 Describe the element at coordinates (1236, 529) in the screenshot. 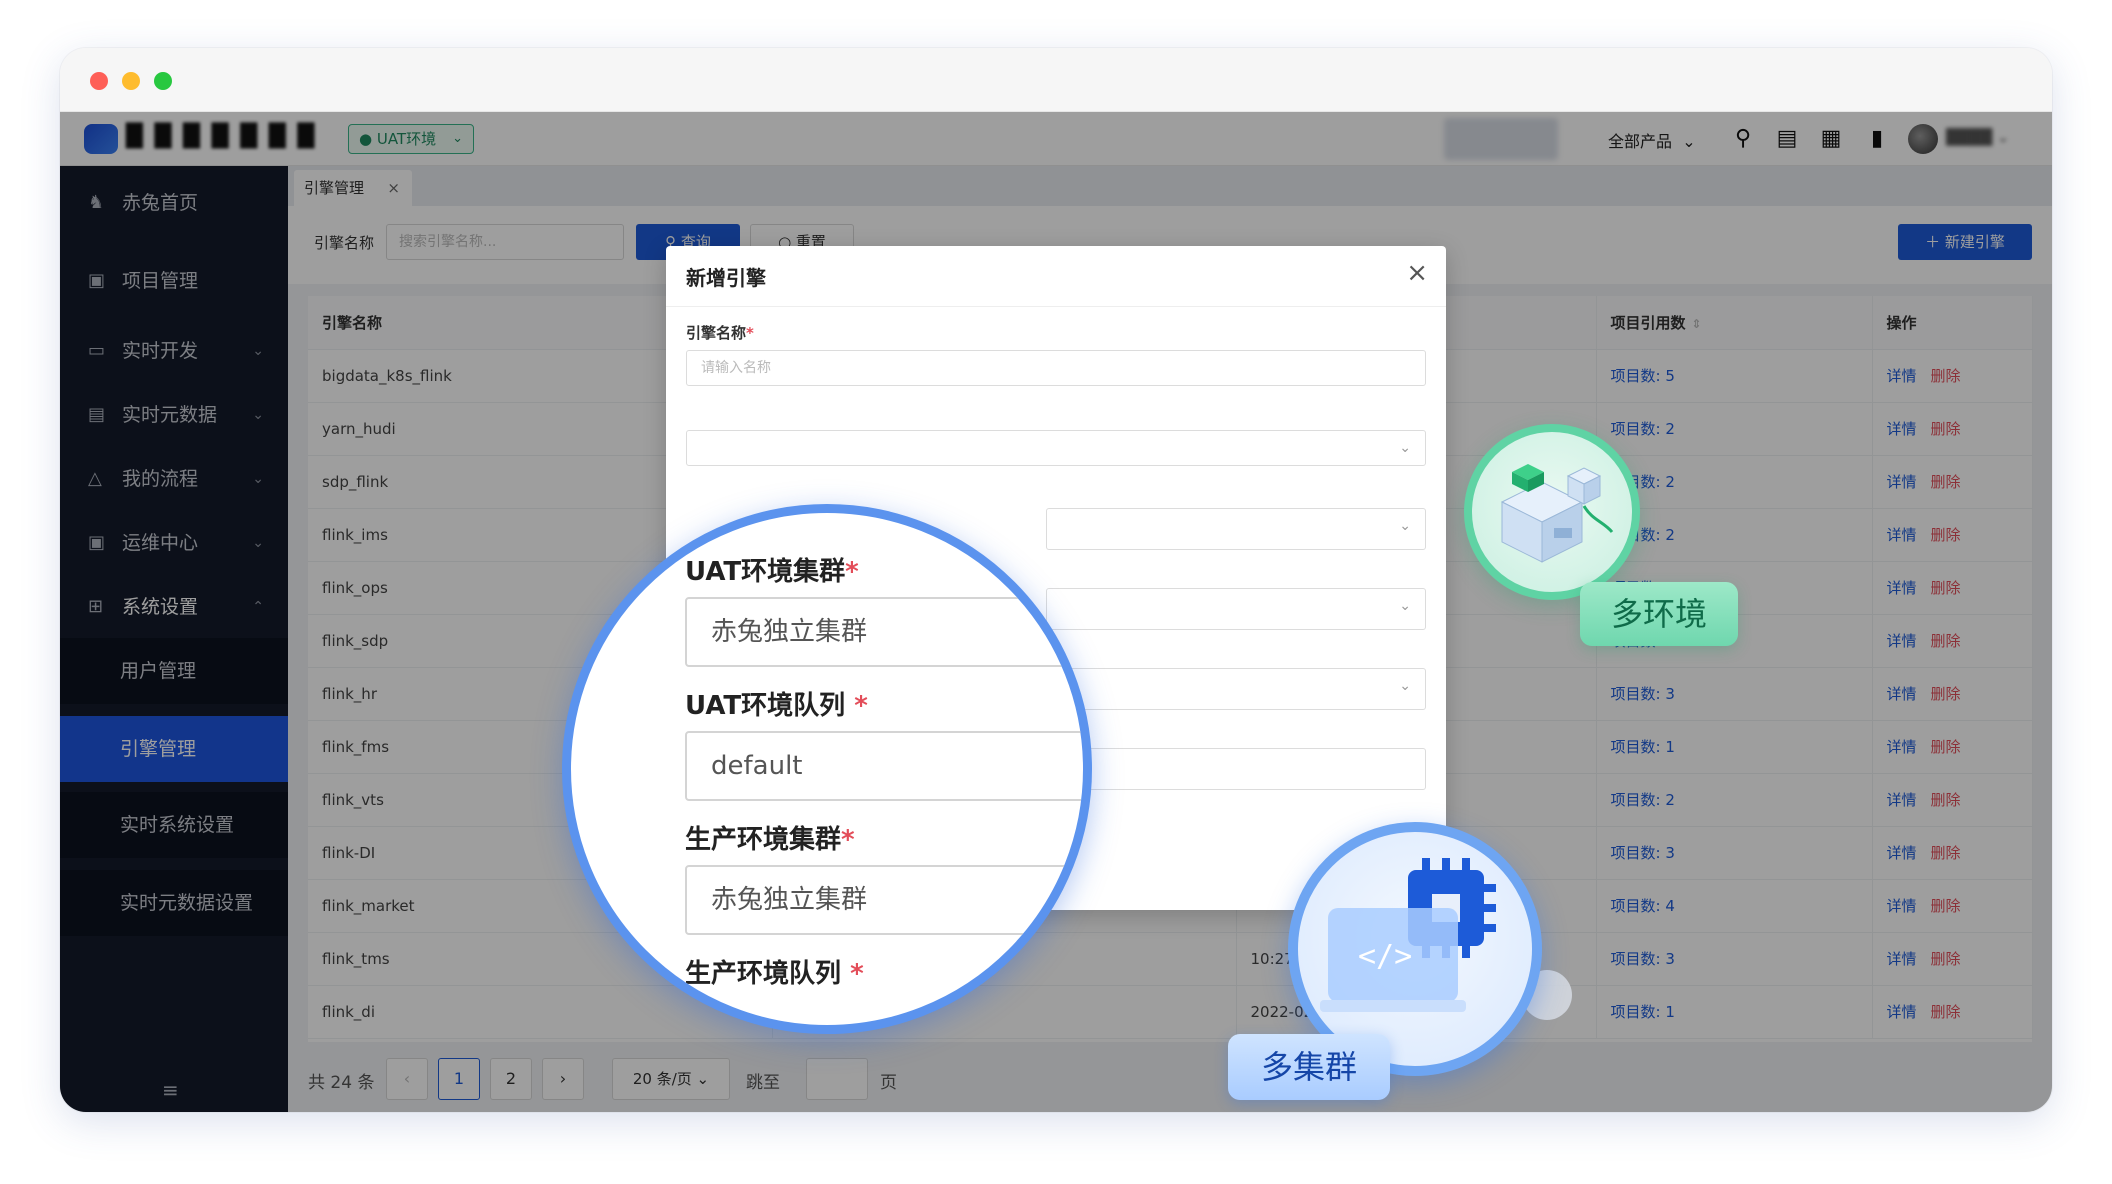

I see `uat-cluster-select-bg: ⌄` at that location.